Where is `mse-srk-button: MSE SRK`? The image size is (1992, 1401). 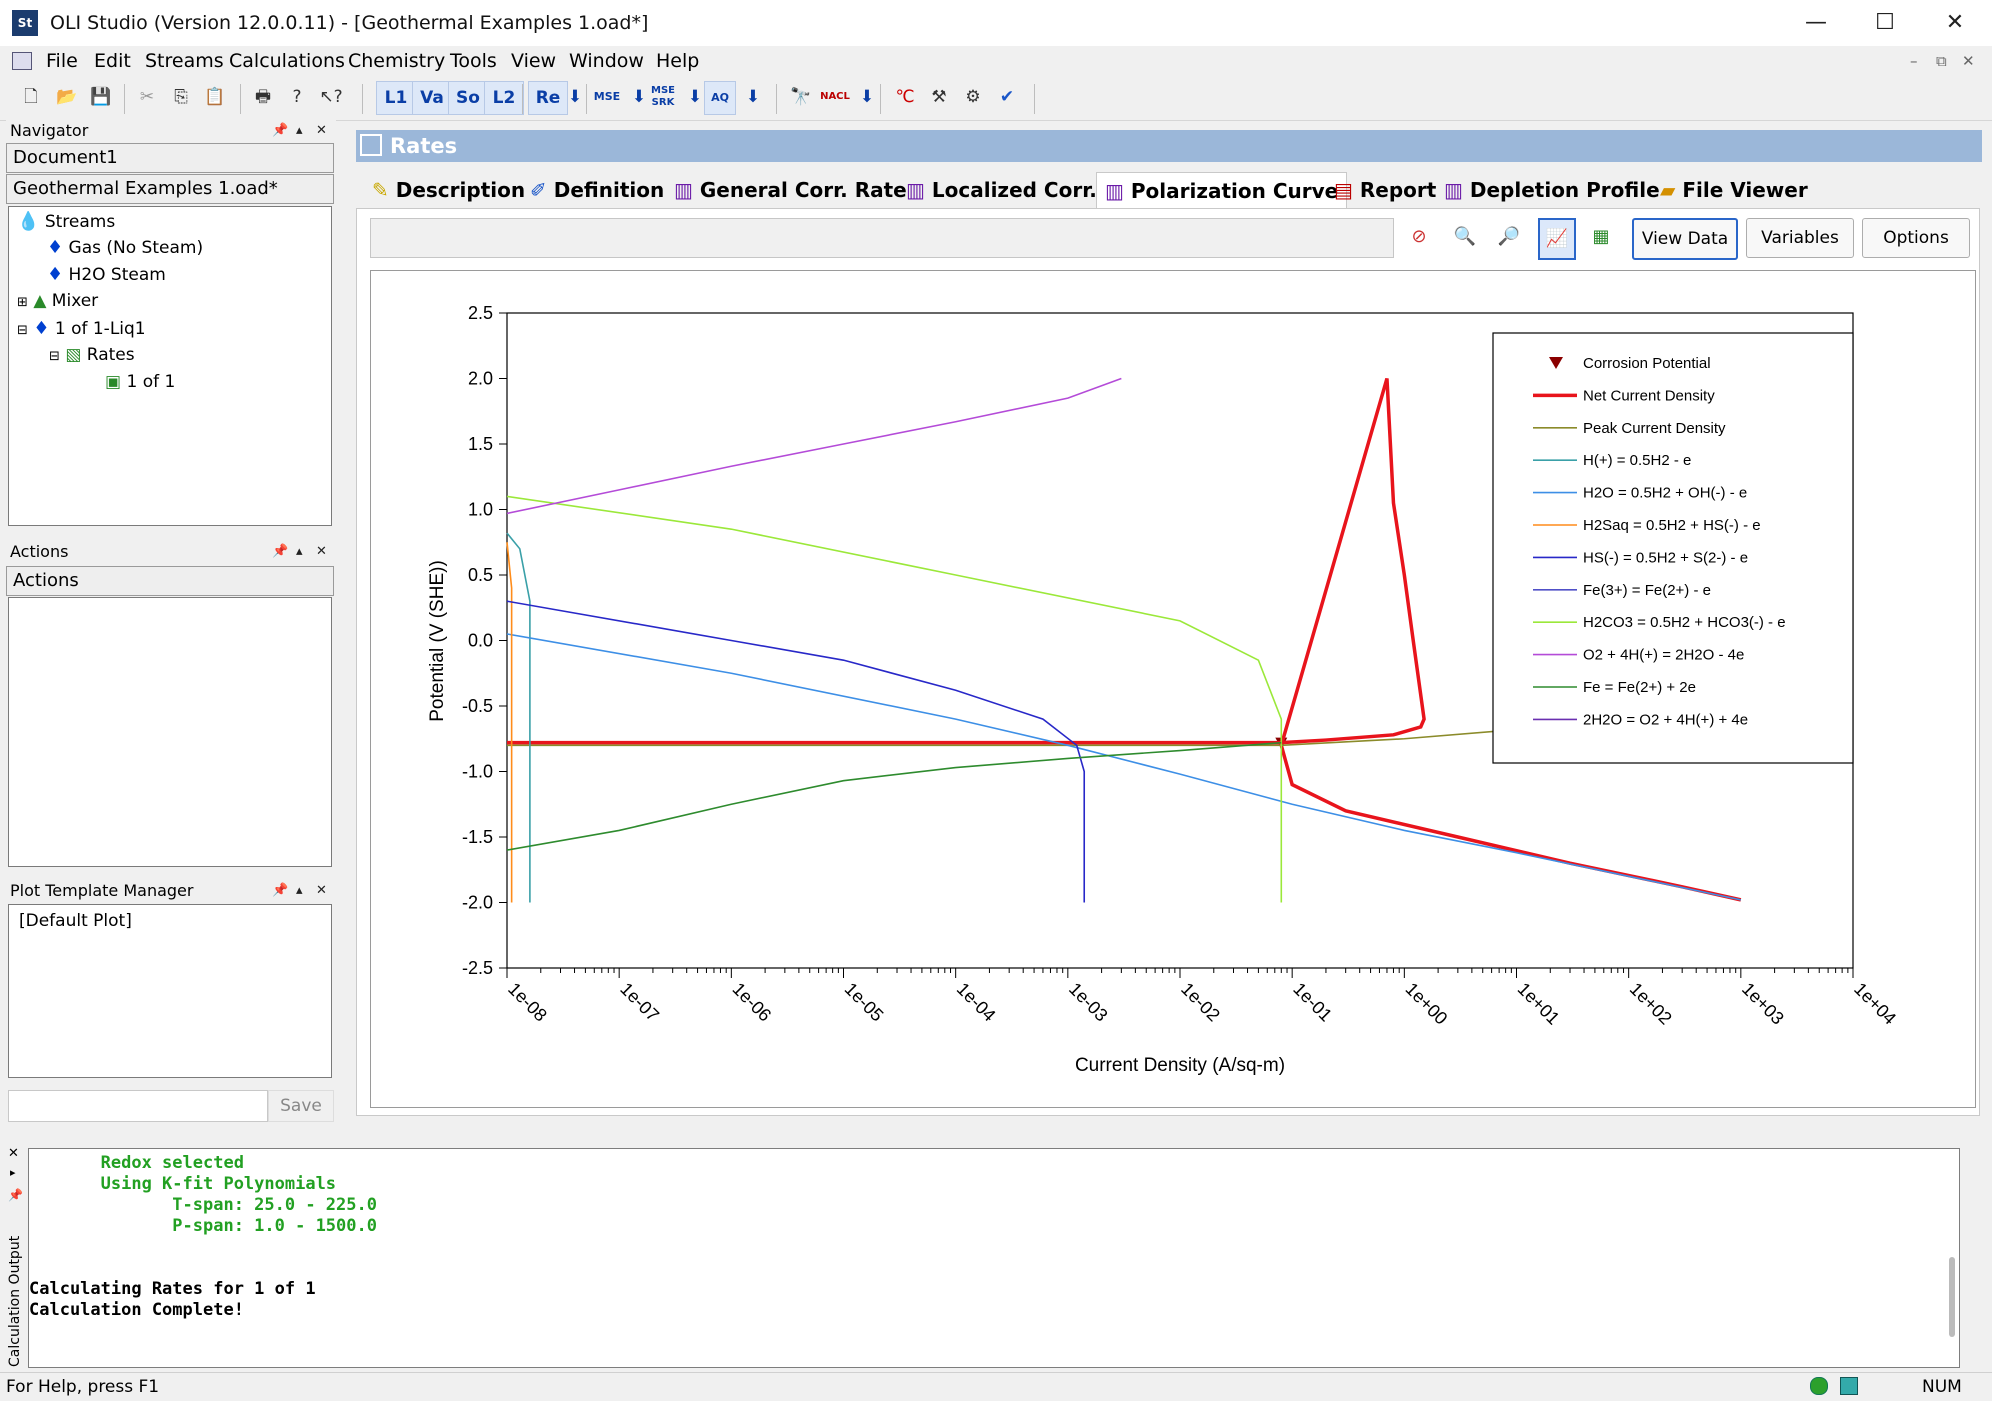 mse-srk-button: MSE SRK is located at coordinates (663, 99).